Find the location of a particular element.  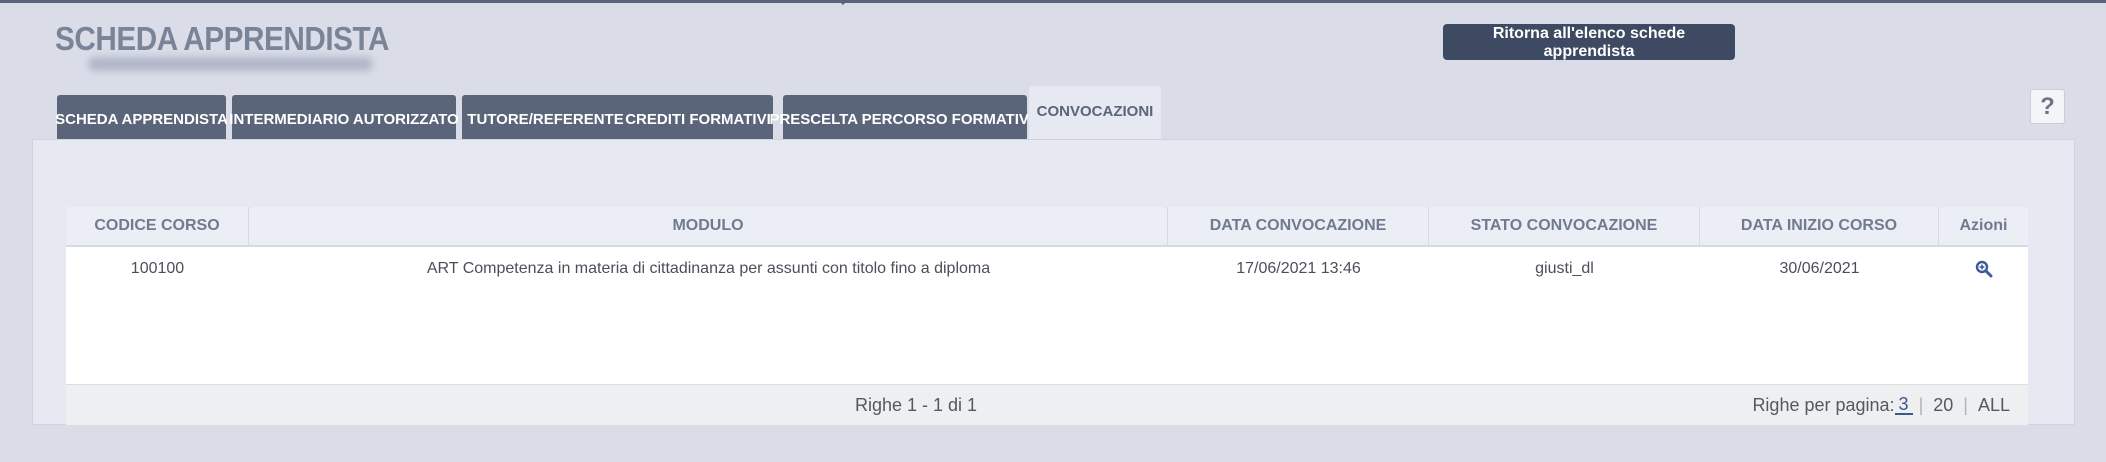

cell-data-convocazione: 17/06/2021 13:46 is located at coordinates (1298, 268).